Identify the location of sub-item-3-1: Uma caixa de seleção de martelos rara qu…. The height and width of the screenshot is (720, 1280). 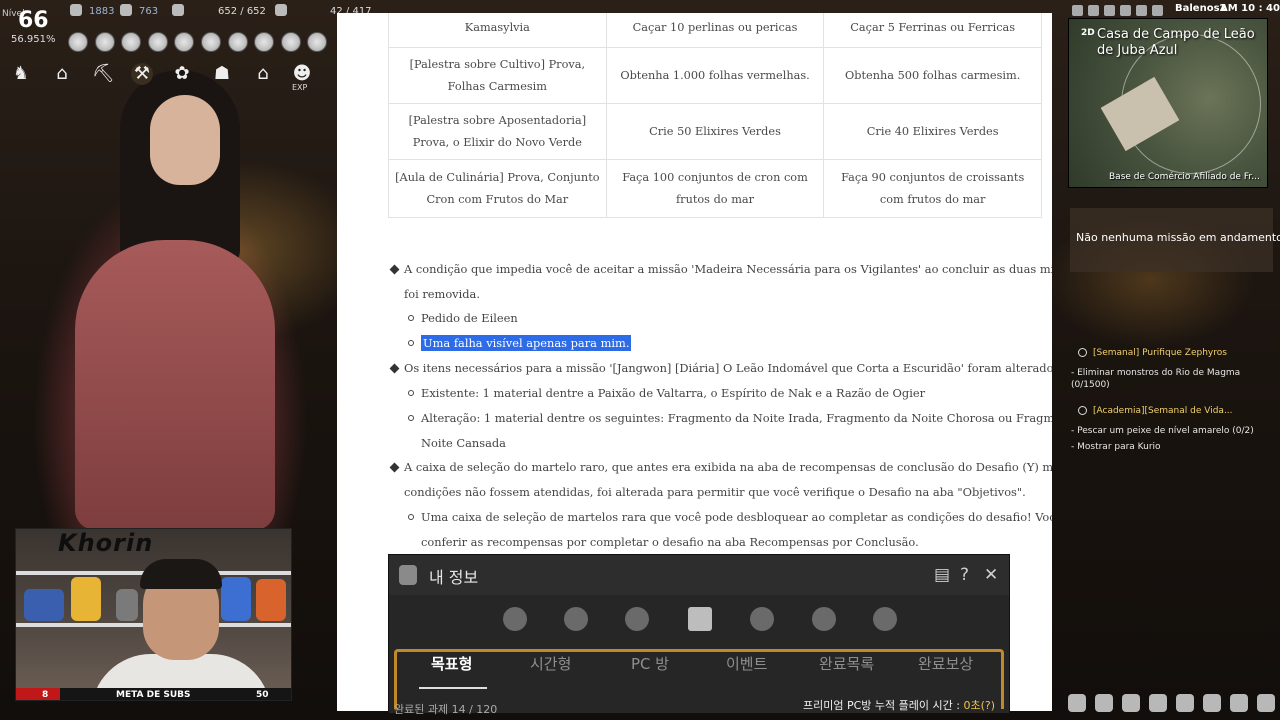
(736, 517).